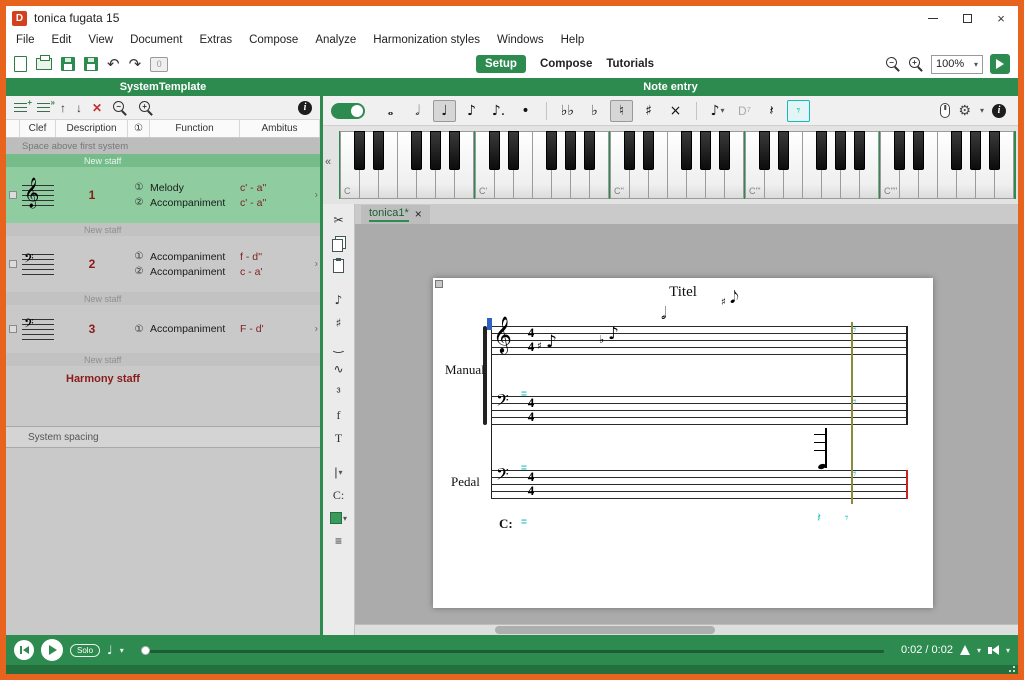  Describe the element at coordinates (444, 110) in the screenshot. I see `quarter-note-button: ♩` at that location.